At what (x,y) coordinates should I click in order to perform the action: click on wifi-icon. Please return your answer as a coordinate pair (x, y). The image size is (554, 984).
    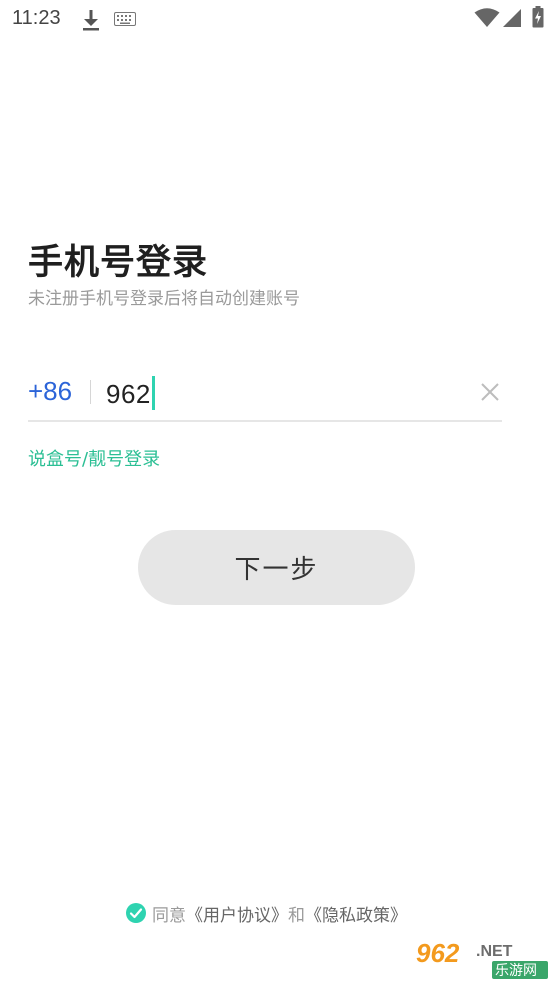
    Looking at the image, I should click on (487, 17).